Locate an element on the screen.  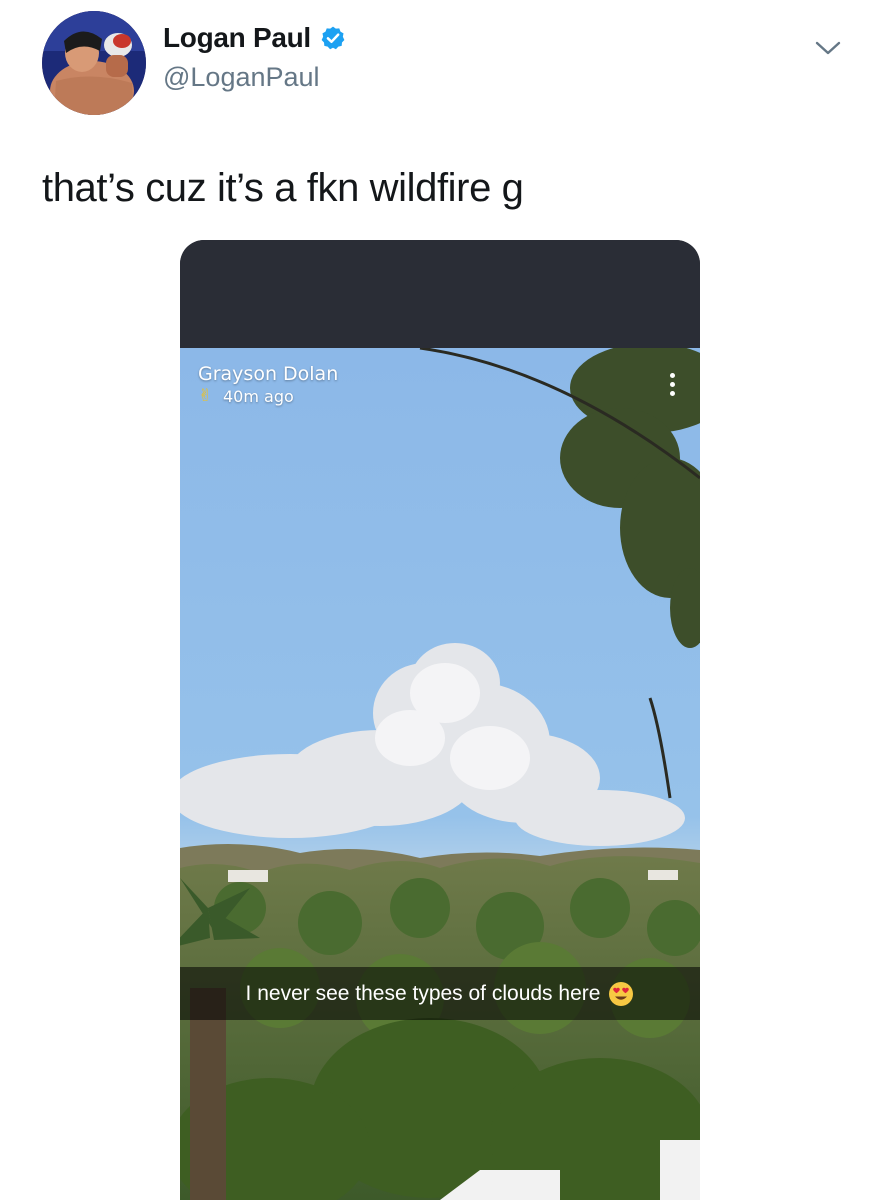
tweet-text: that’s cuz it’s a fkn wildfire g is located at coordinates (283, 188).